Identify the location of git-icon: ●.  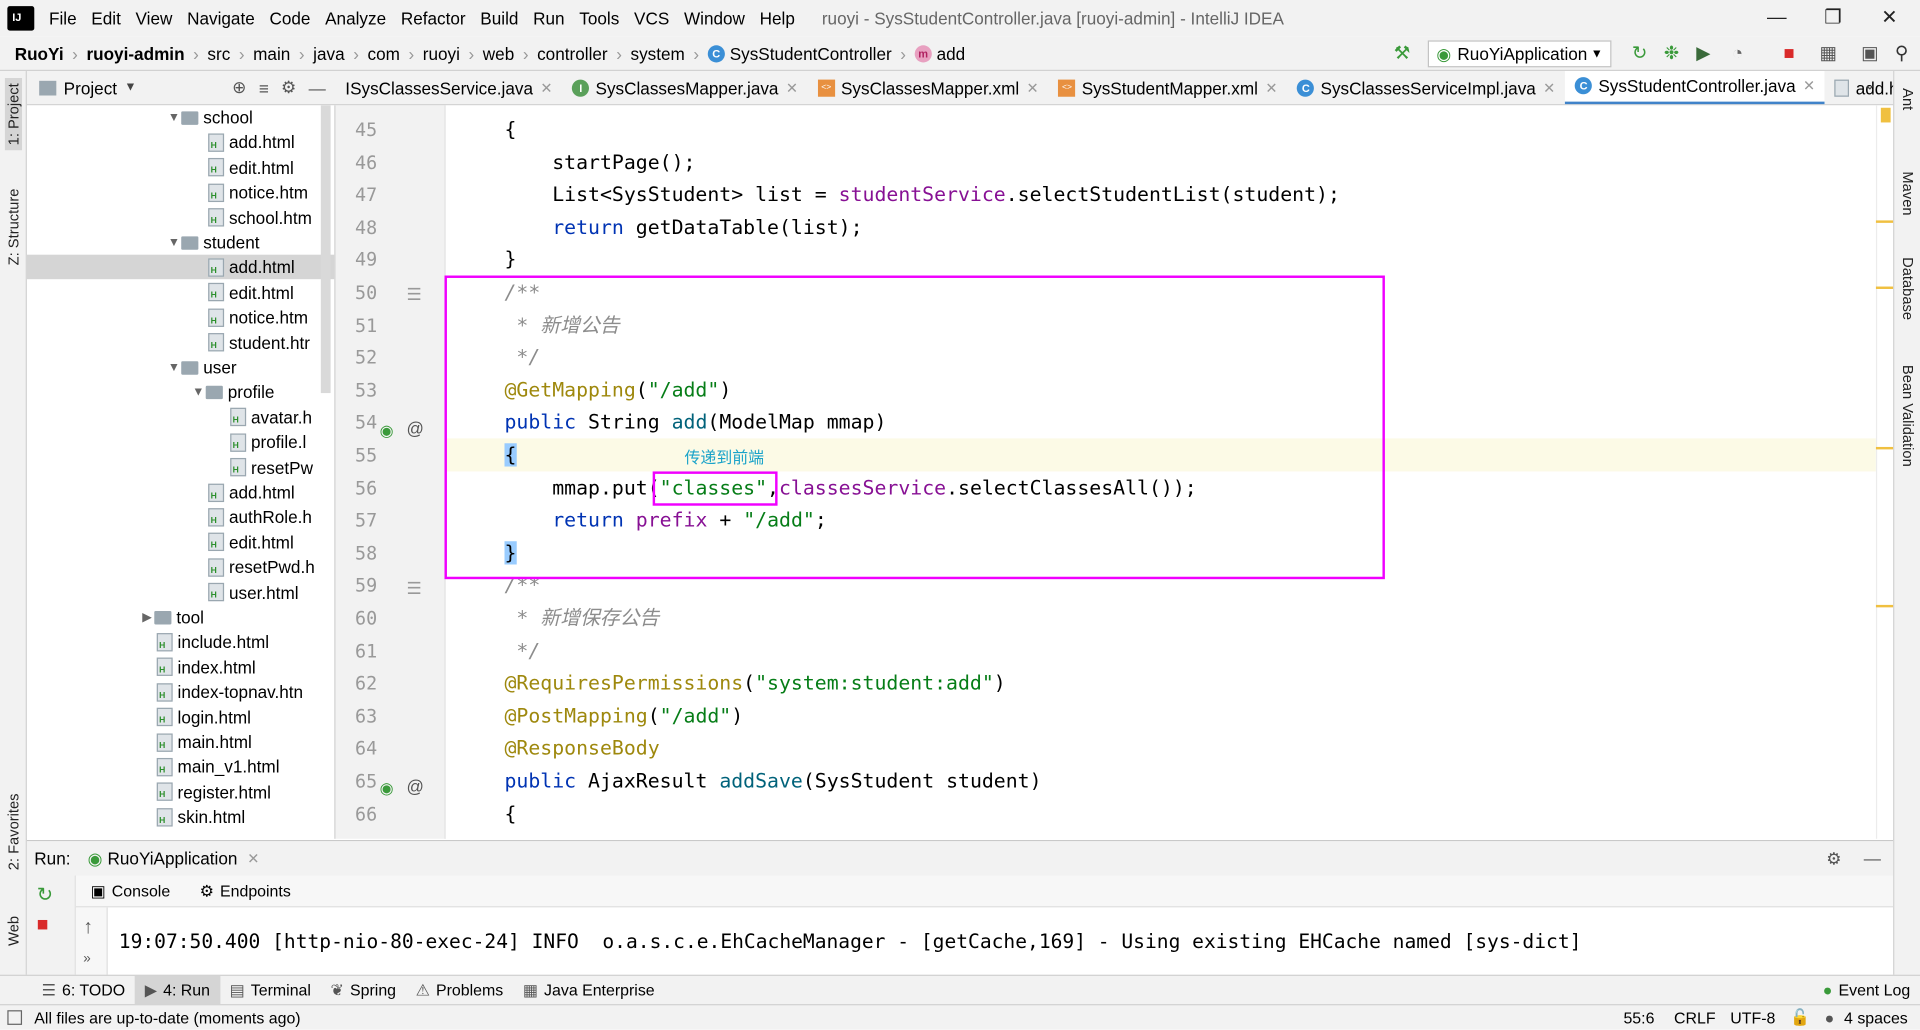
(1830, 1017).